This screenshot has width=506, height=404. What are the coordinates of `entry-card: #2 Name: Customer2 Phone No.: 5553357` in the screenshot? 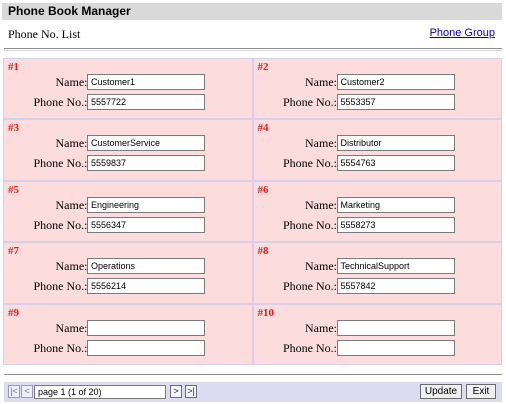 It's located at (377, 89).